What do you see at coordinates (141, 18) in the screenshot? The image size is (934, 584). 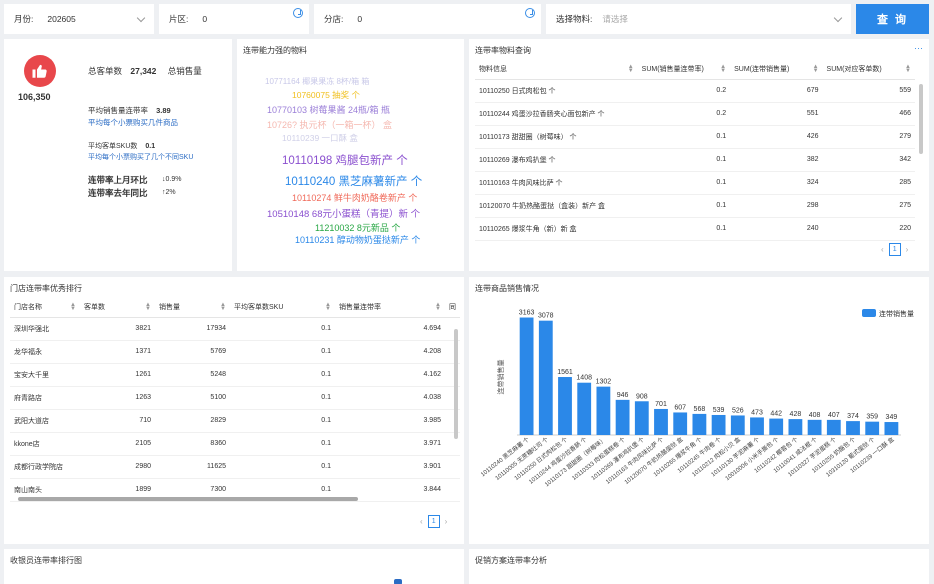 I see `chevron-down-icon` at bounding box center [141, 18].